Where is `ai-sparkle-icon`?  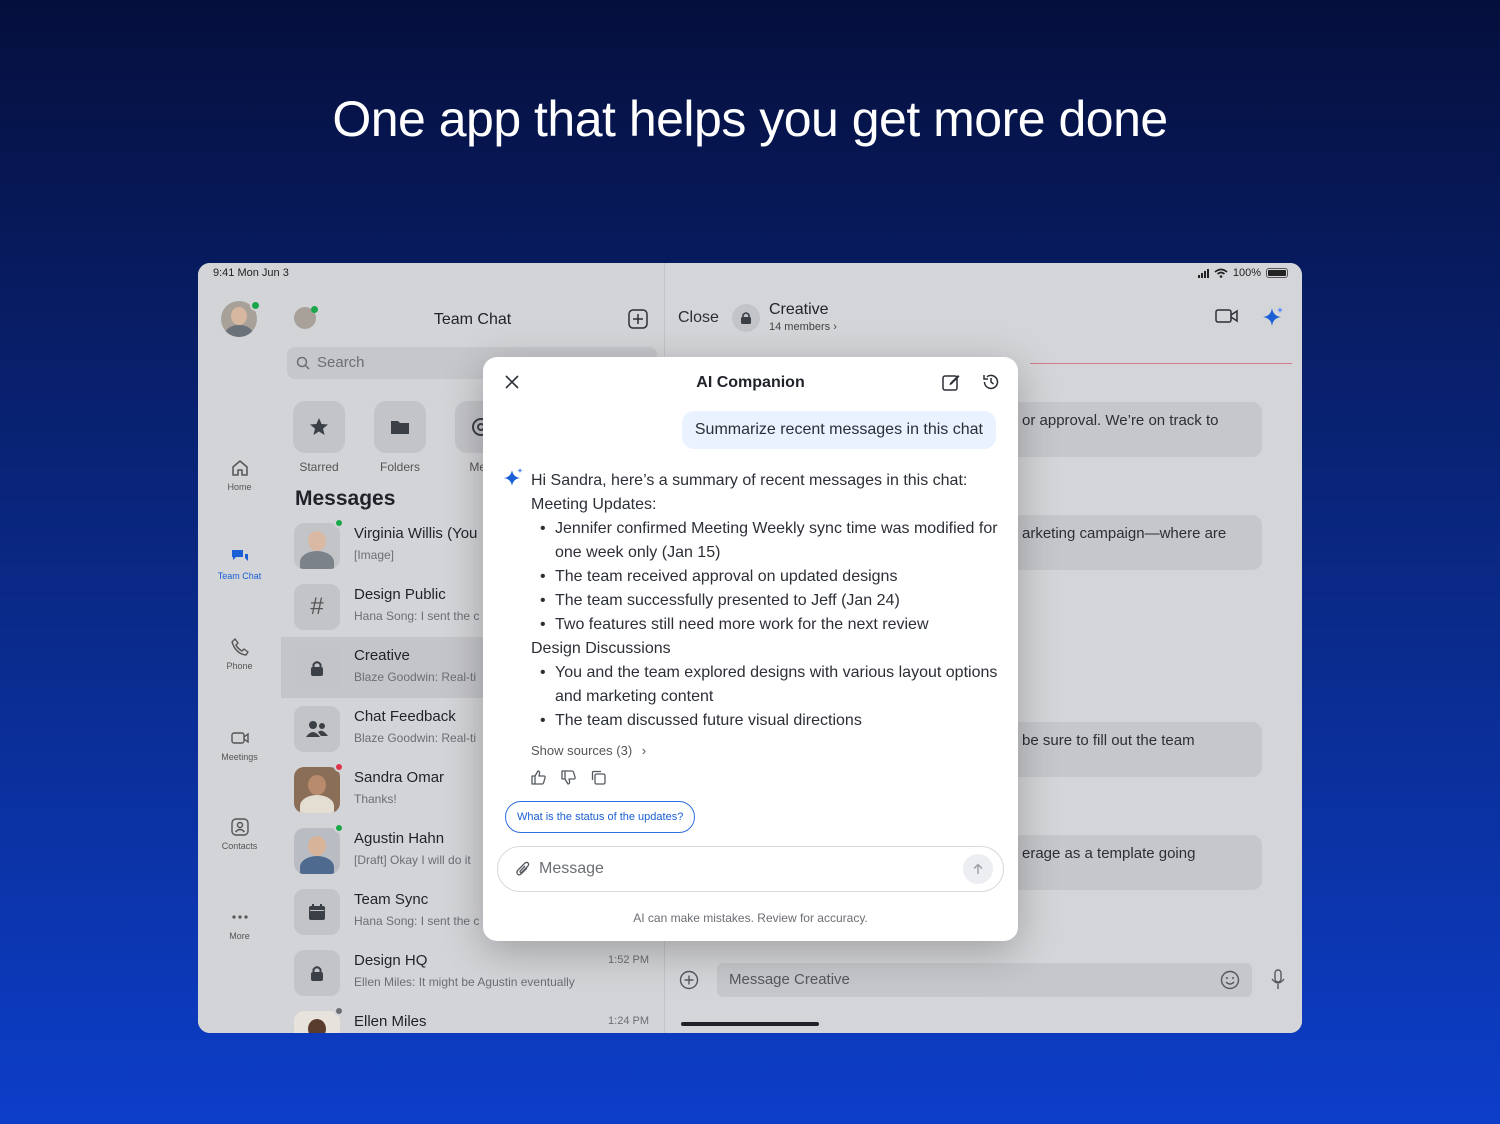 ai-sparkle-icon is located at coordinates (513, 477).